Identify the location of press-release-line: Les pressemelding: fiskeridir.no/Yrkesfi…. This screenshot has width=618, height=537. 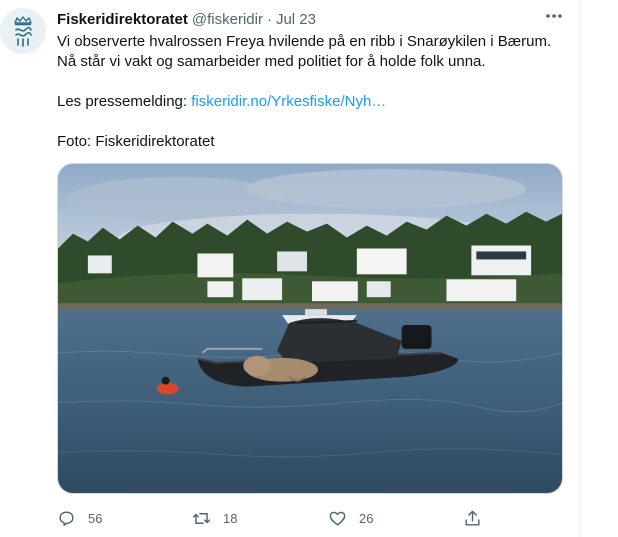
(312, 102).